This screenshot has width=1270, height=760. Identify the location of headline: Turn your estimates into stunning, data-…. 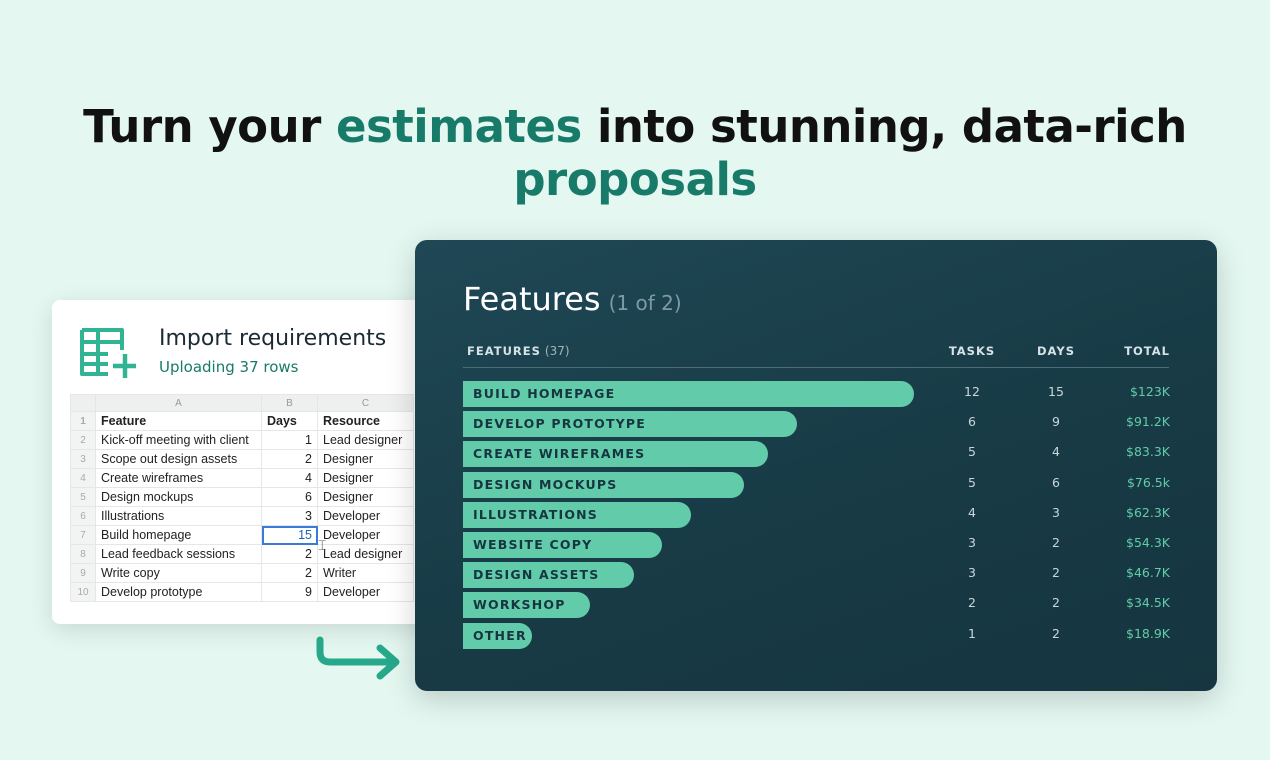
(635, 153).